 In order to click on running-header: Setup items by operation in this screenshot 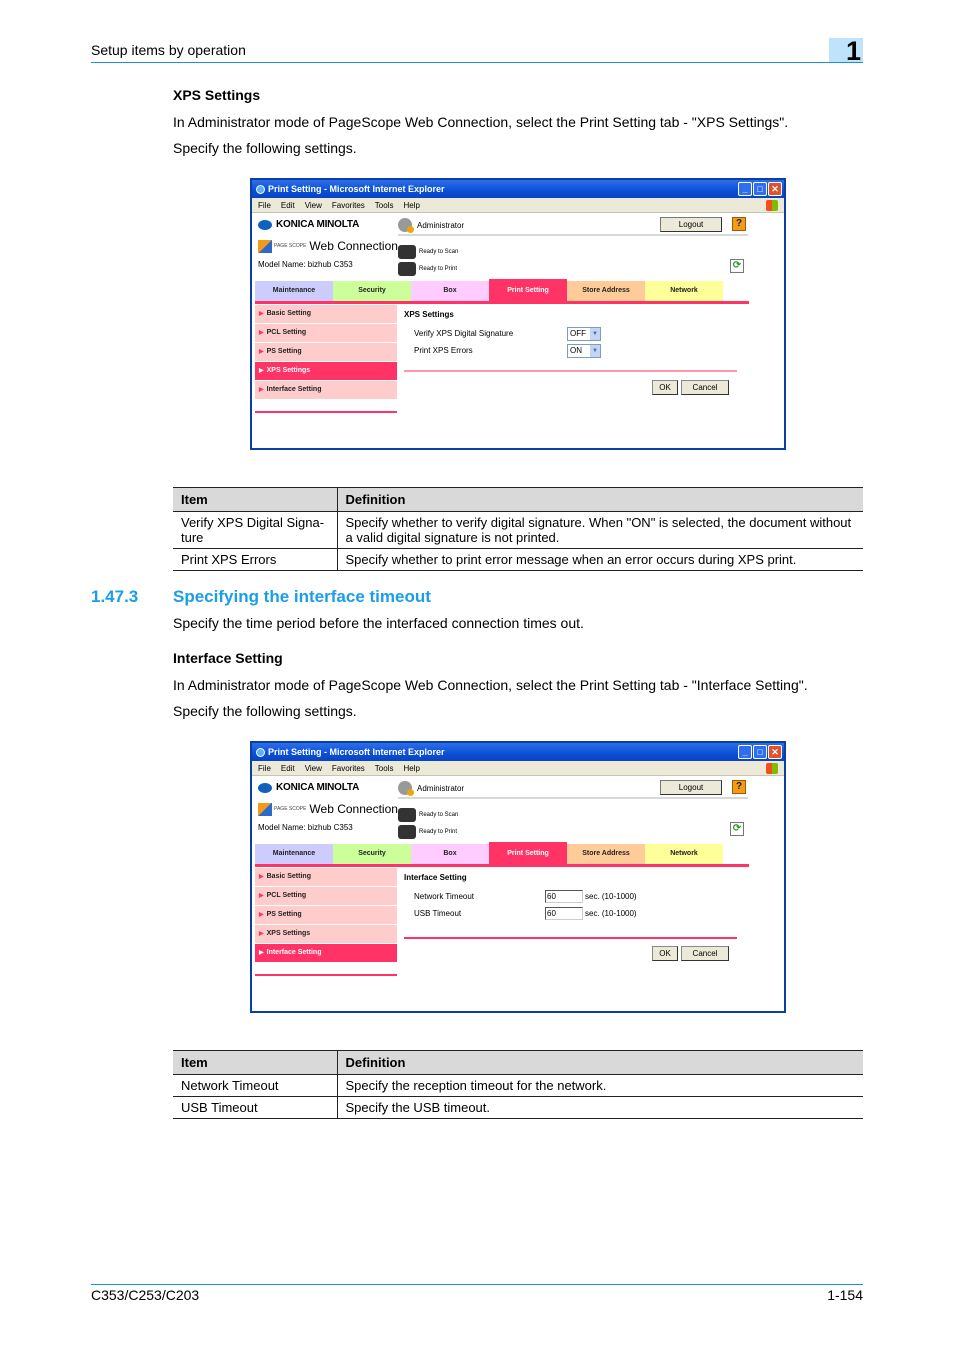, I will do `click(168, 50)`.